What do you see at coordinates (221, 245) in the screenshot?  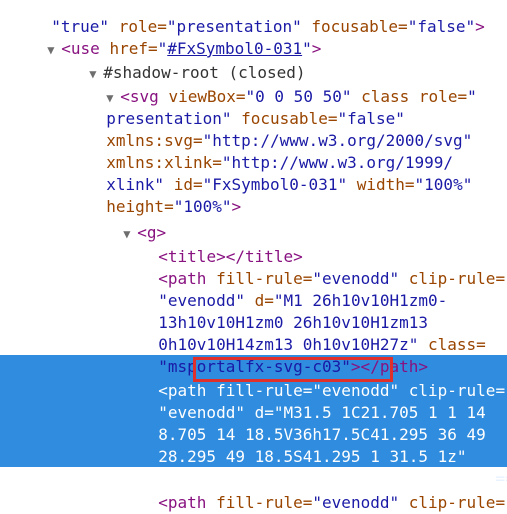 I see `dom-node-title: <title></title>` at bounding box center [221, 245].